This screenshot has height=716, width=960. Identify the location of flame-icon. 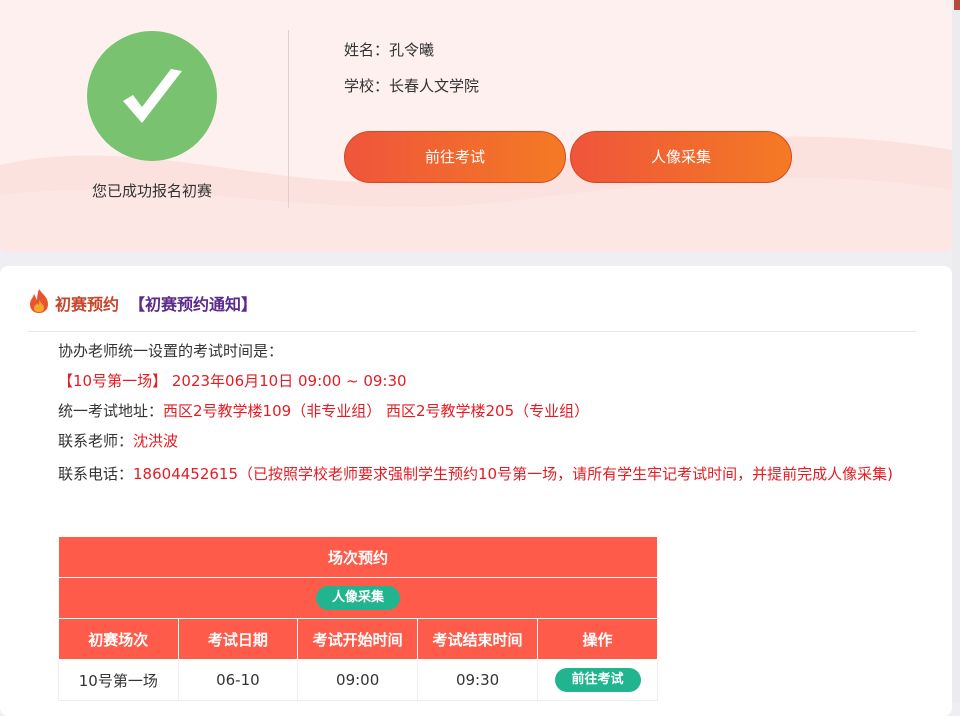
(39, 301).